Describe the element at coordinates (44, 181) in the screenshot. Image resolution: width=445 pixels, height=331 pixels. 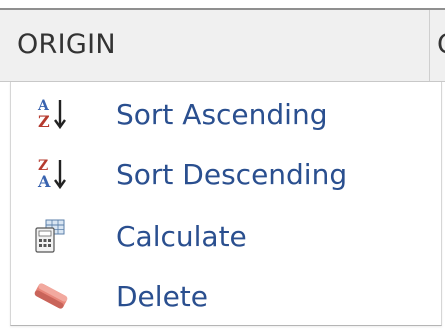
I see `svg-text: A` at that location.